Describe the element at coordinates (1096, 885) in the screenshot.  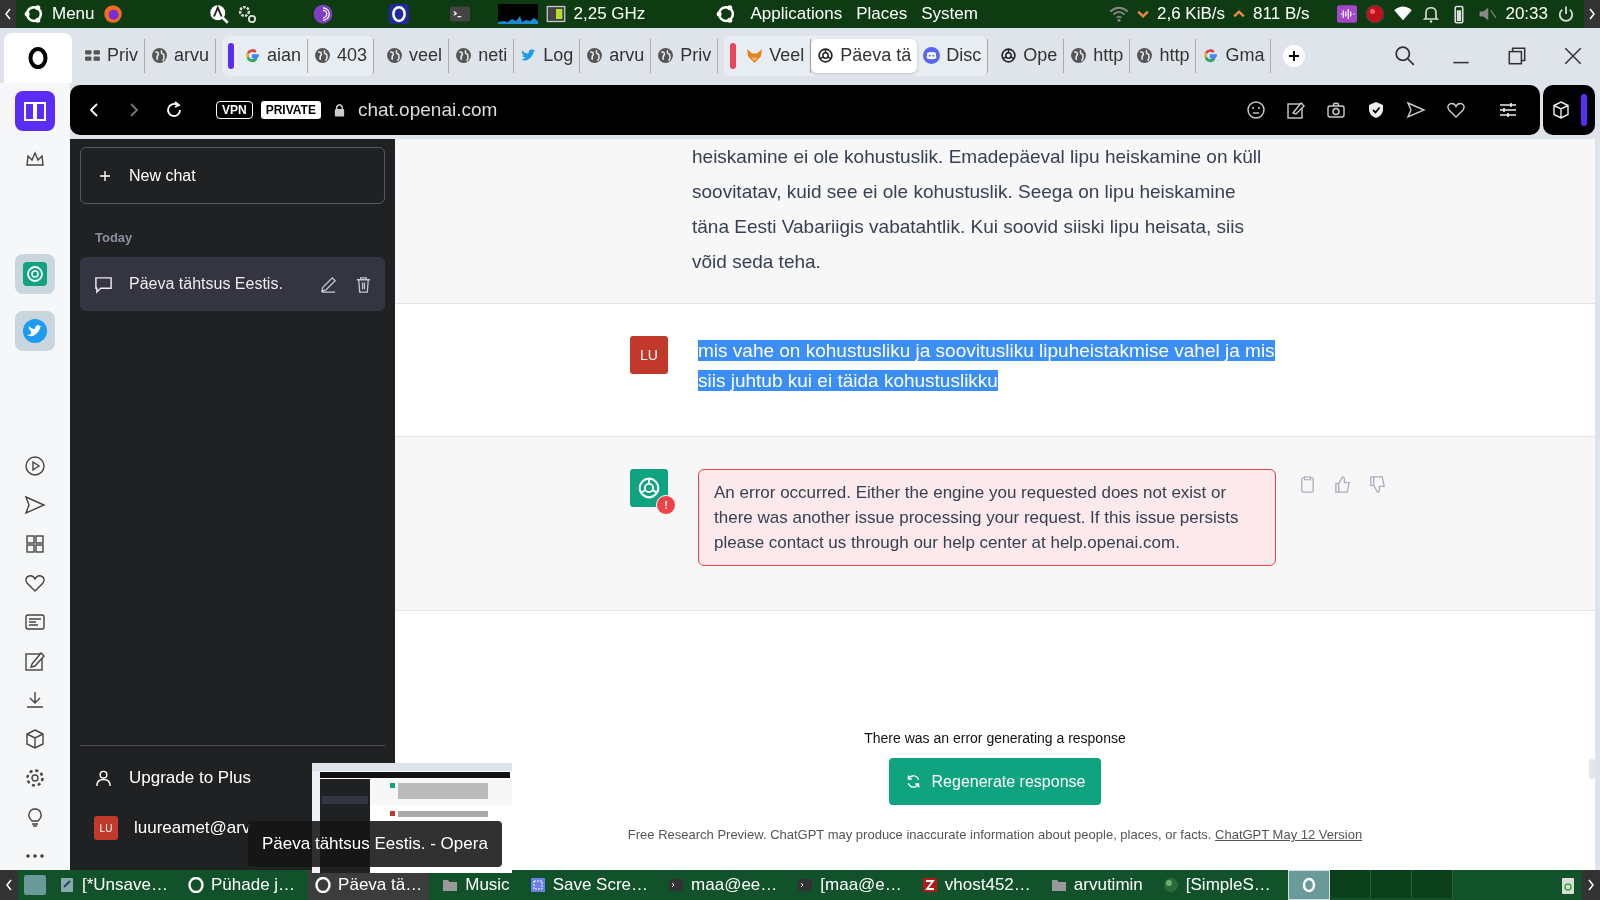
I see `taskbar-item: arvutimin` at that location.